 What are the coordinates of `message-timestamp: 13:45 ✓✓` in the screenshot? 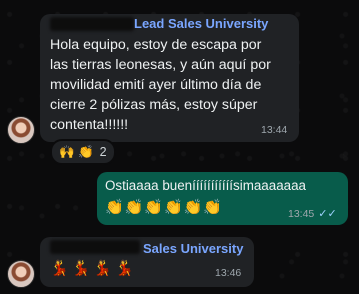 It's located at (312, 213).